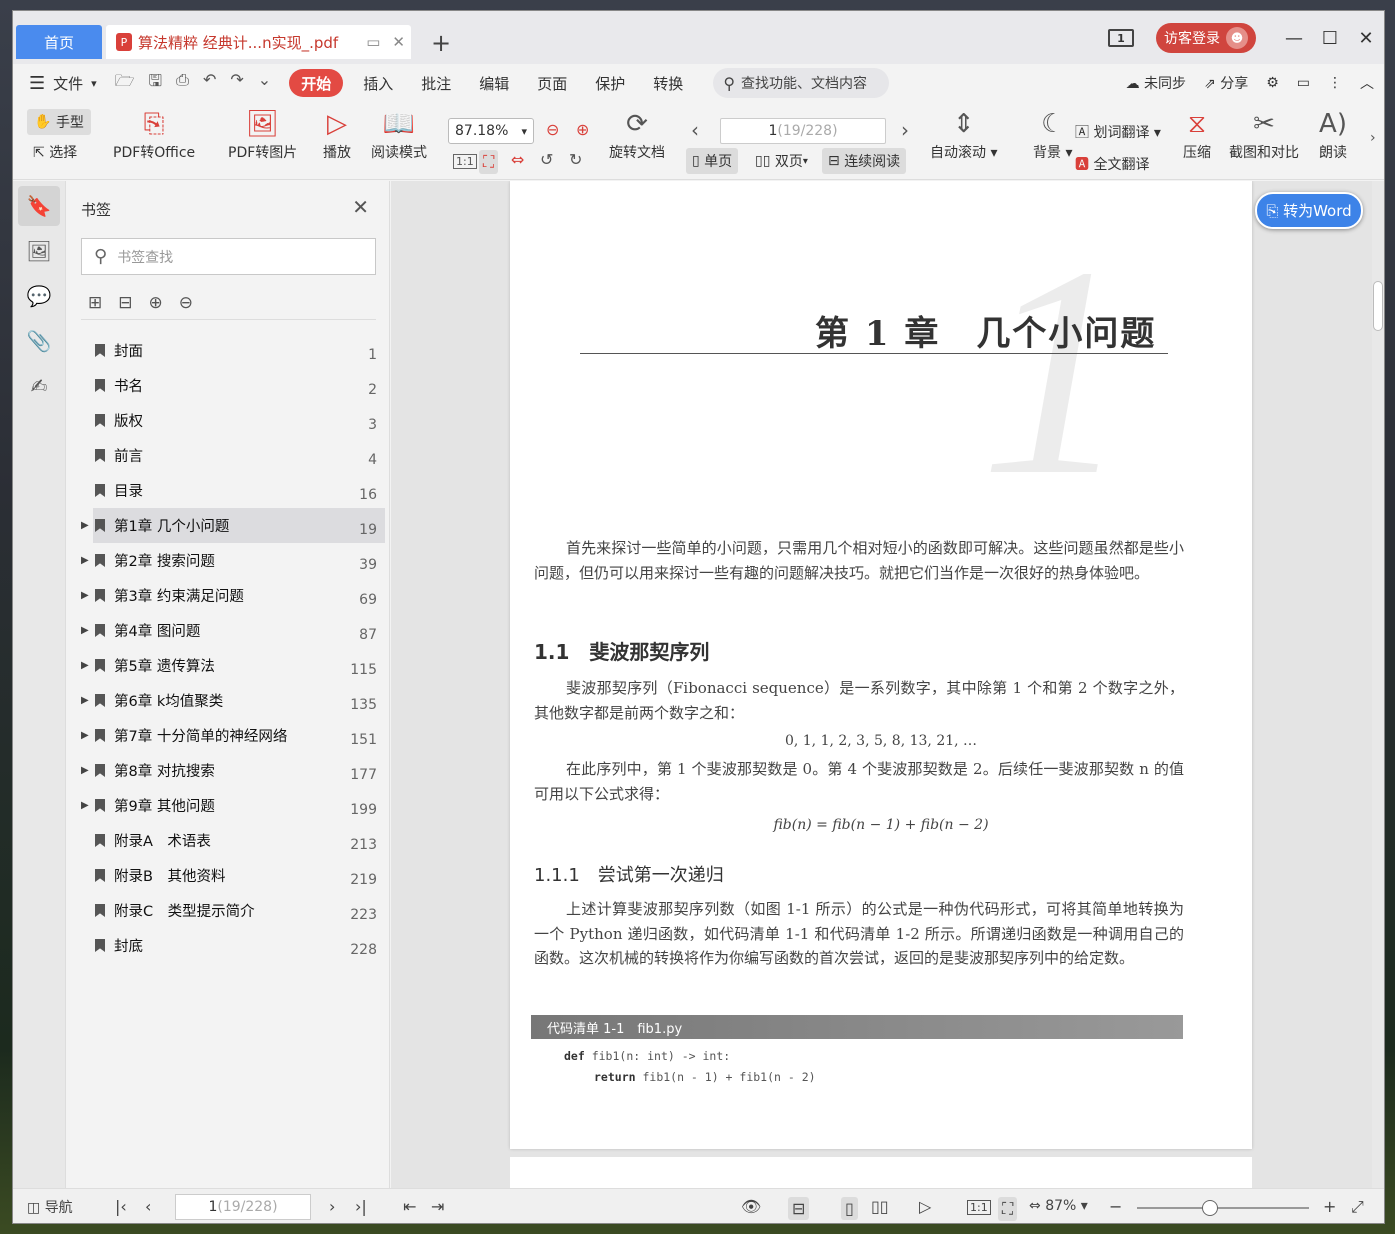  What do you see at coordinates (1118, 132) in the screenshot?
I see `word-translate-button: 🄰 划词翻译 ▾` at bounding box center [1118, 132].